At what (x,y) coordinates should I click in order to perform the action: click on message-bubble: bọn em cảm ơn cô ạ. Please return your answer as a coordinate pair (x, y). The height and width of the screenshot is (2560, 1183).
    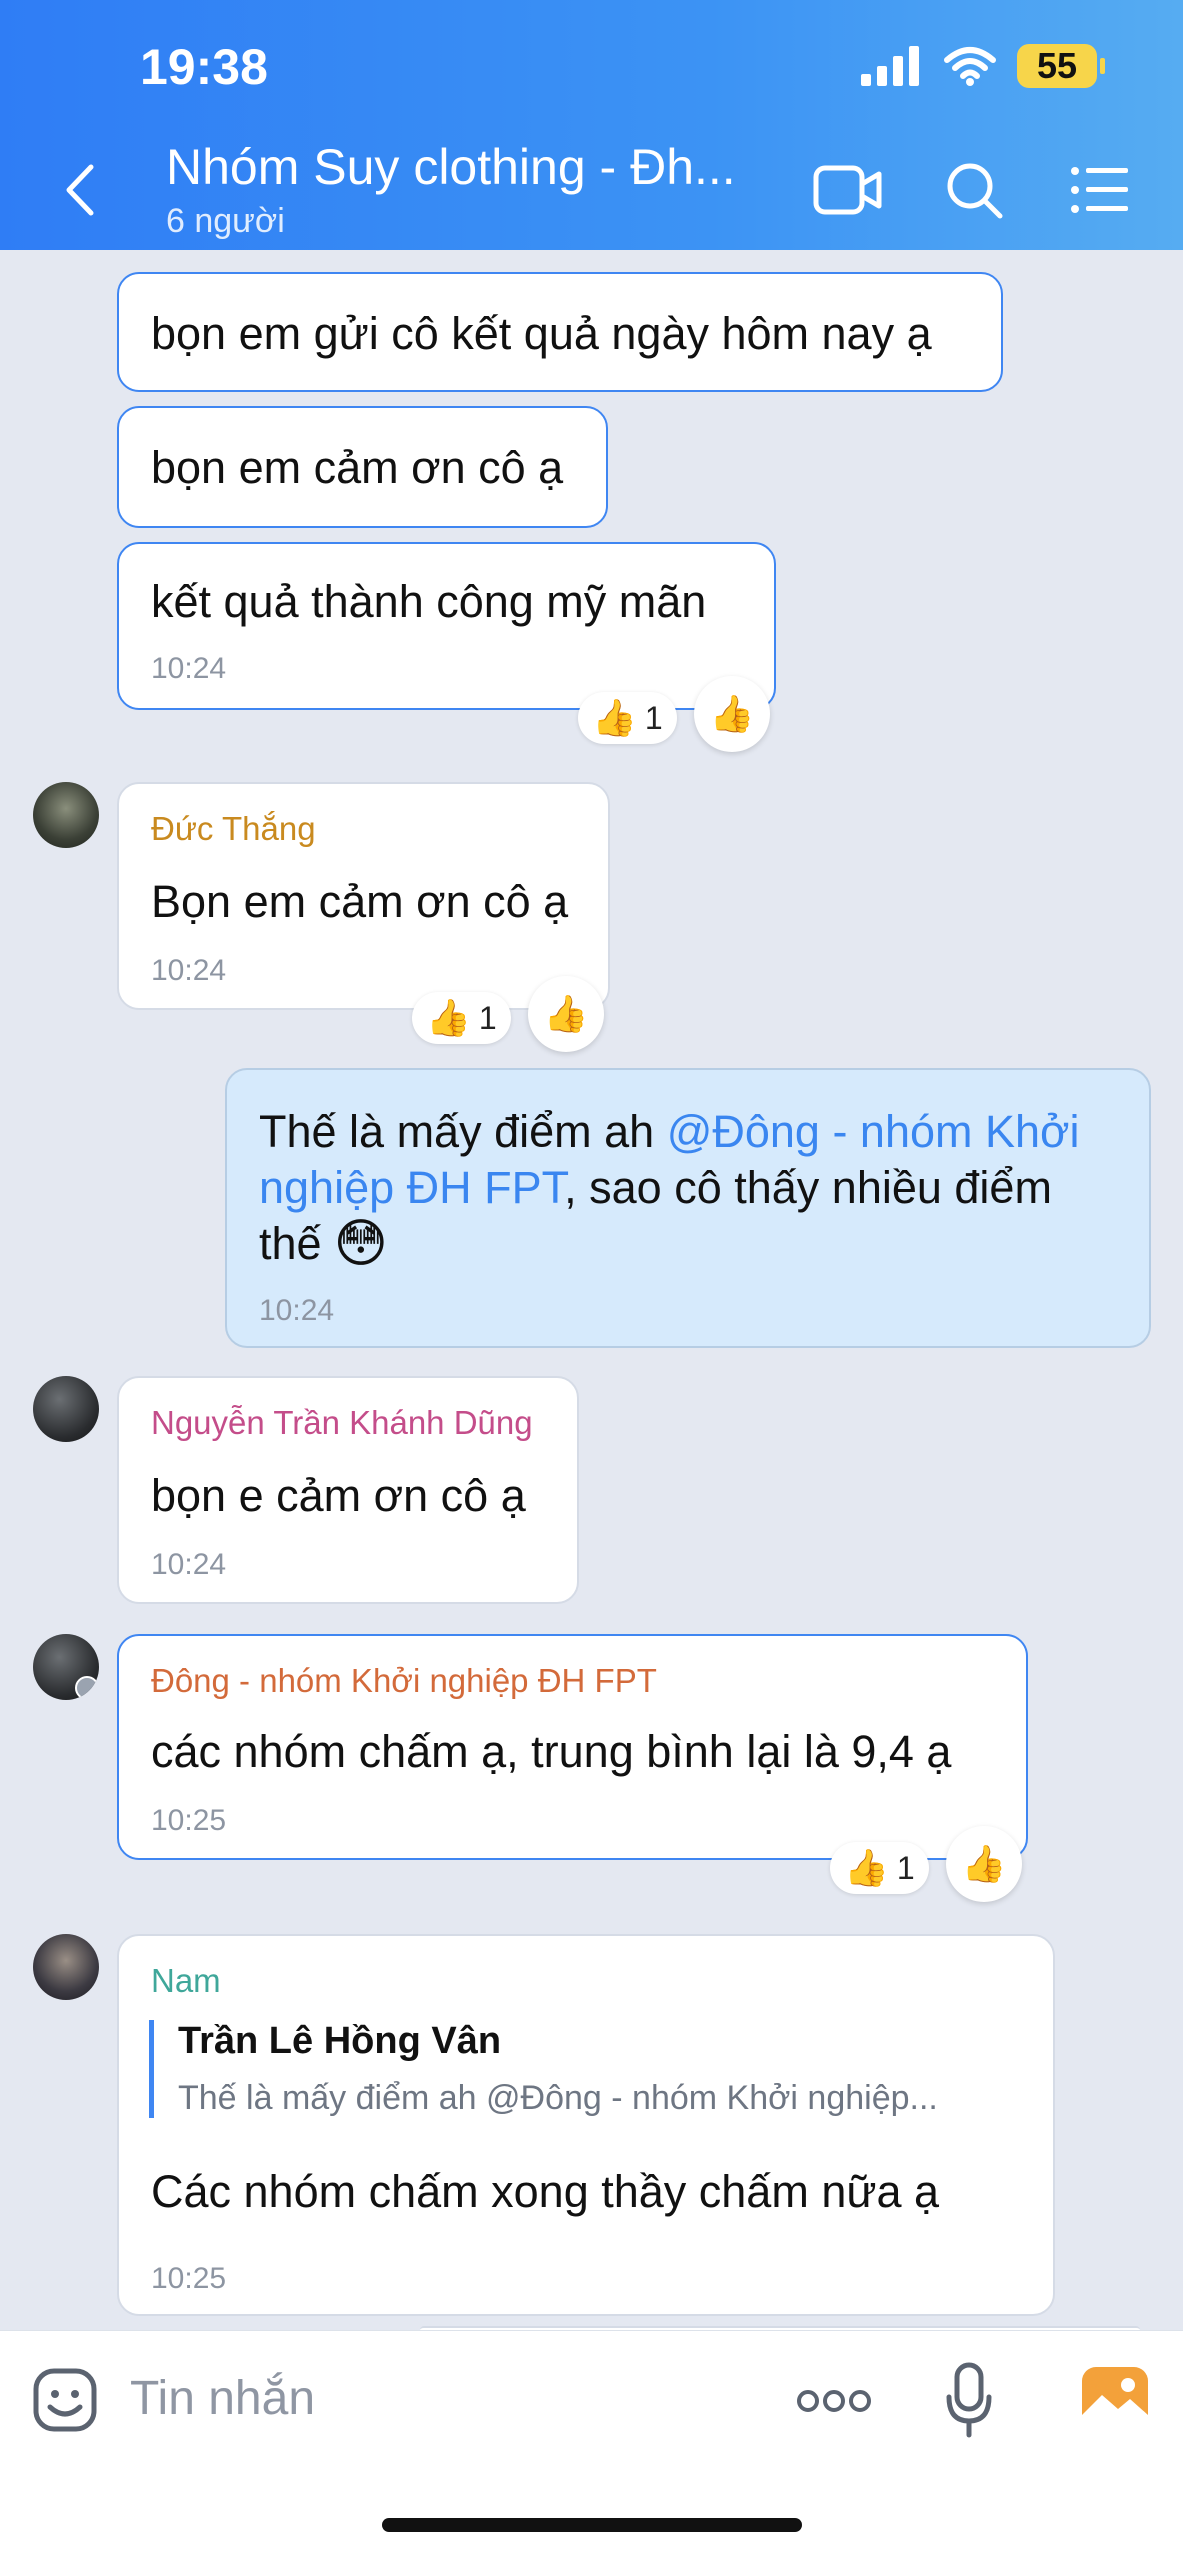
    Looking at the image, I should click on (362, 467).